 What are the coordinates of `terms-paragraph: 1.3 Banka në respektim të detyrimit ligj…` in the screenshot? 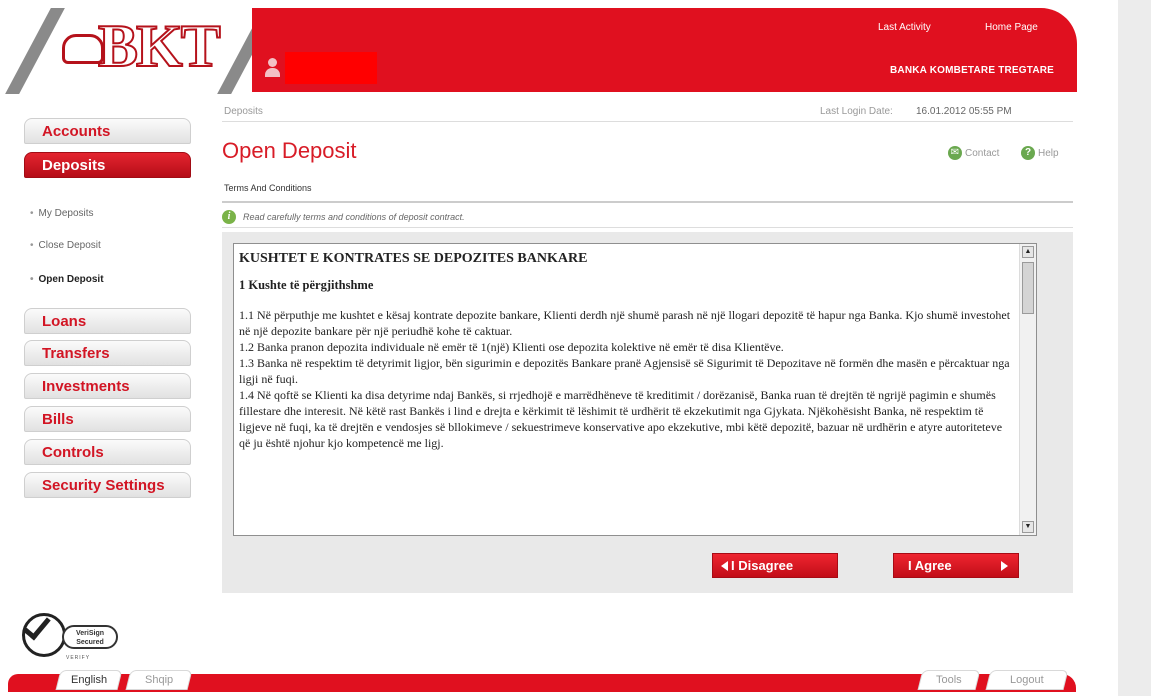 It's located at (624, 371).